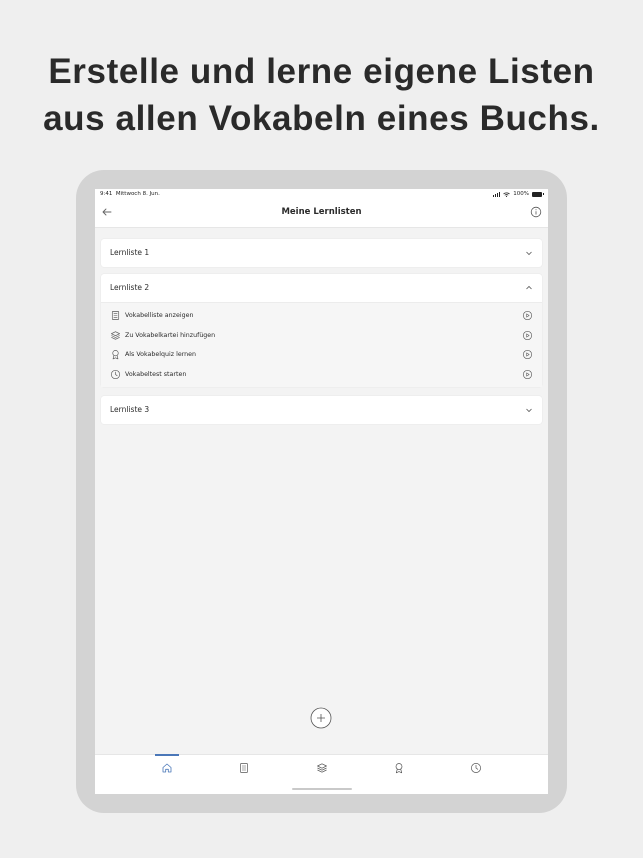 This screenshot has height=858, width=643. What do you see at coordinates (321, 336) in the screenshot?
I see `action-add-to-cardbox: Zu Vokabelkartei hinzufügen` at bounding box center [321, 336].